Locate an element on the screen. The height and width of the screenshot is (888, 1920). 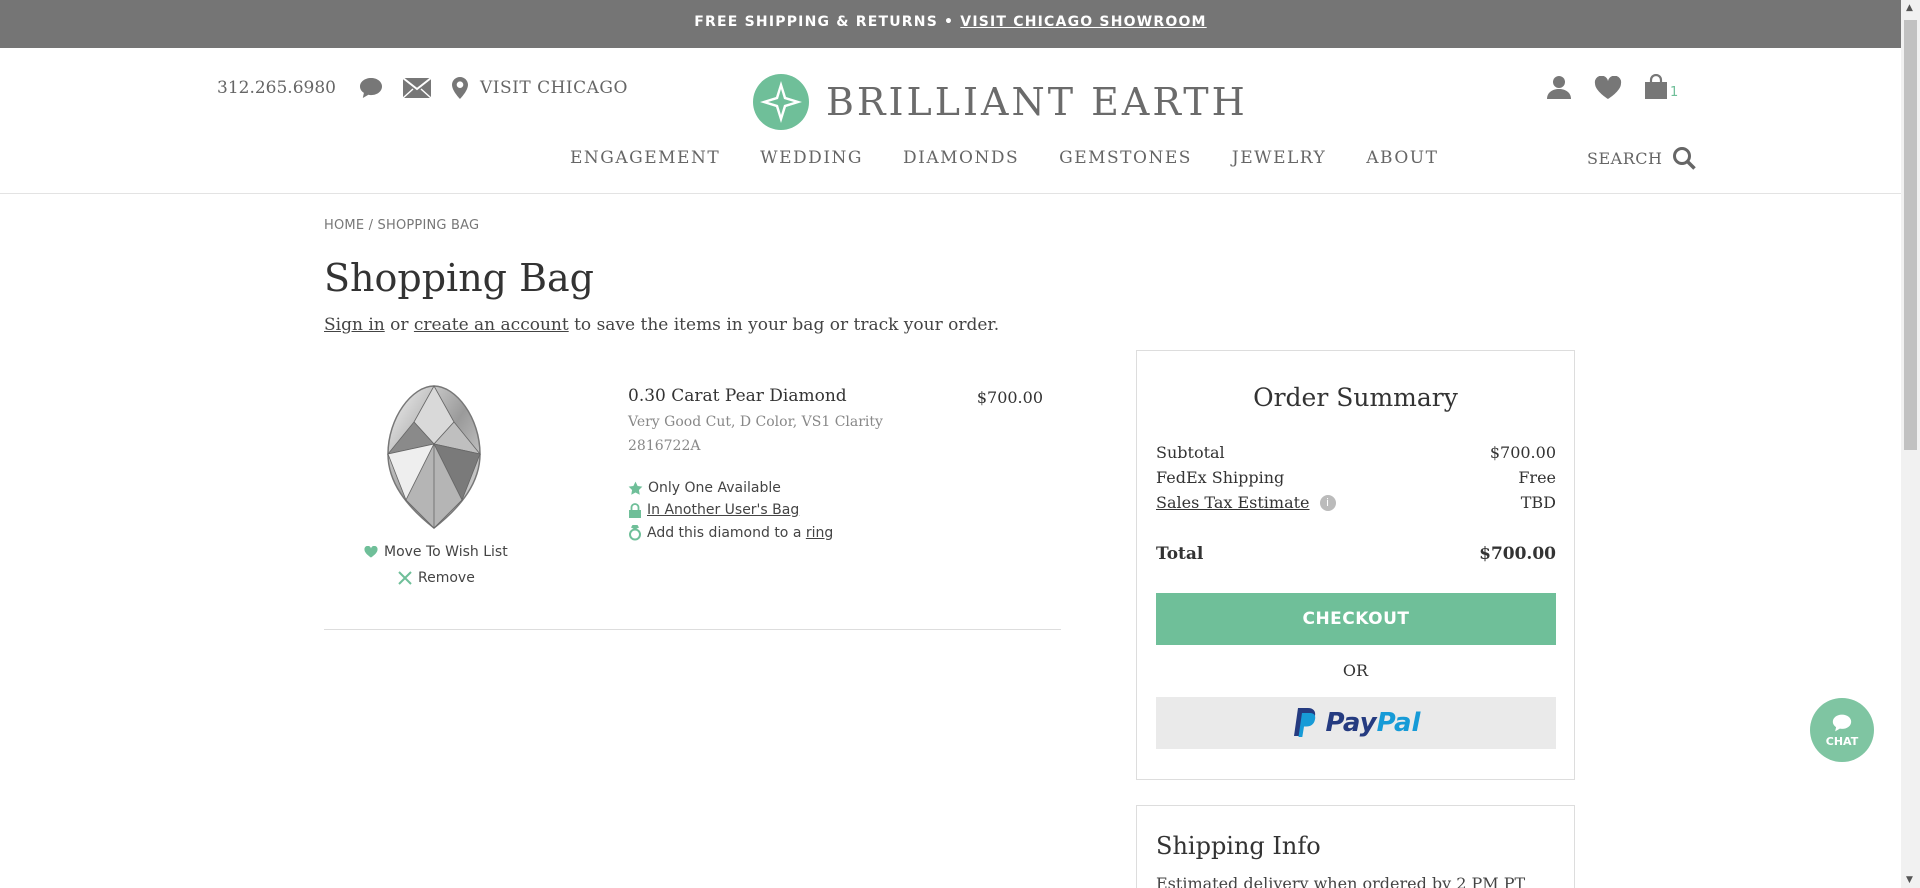
paypal-text-pal: Pal is located at coordinates (1398, 723).